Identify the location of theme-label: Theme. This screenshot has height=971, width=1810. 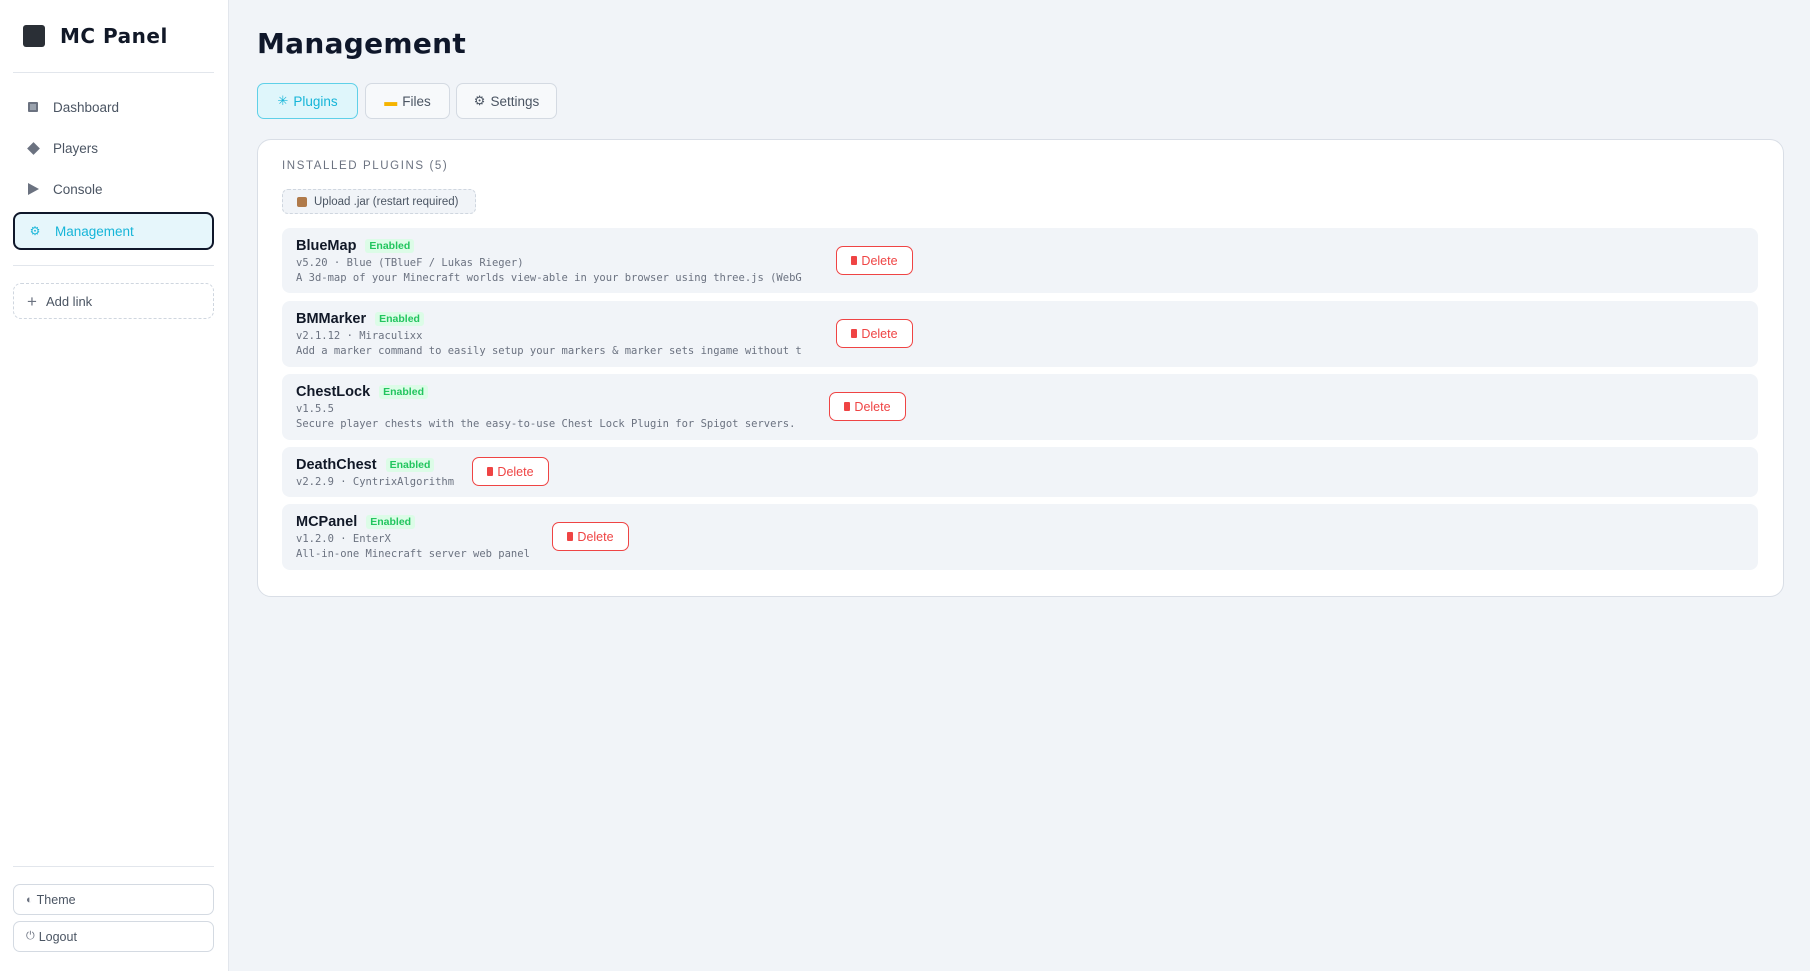
(56, 899).